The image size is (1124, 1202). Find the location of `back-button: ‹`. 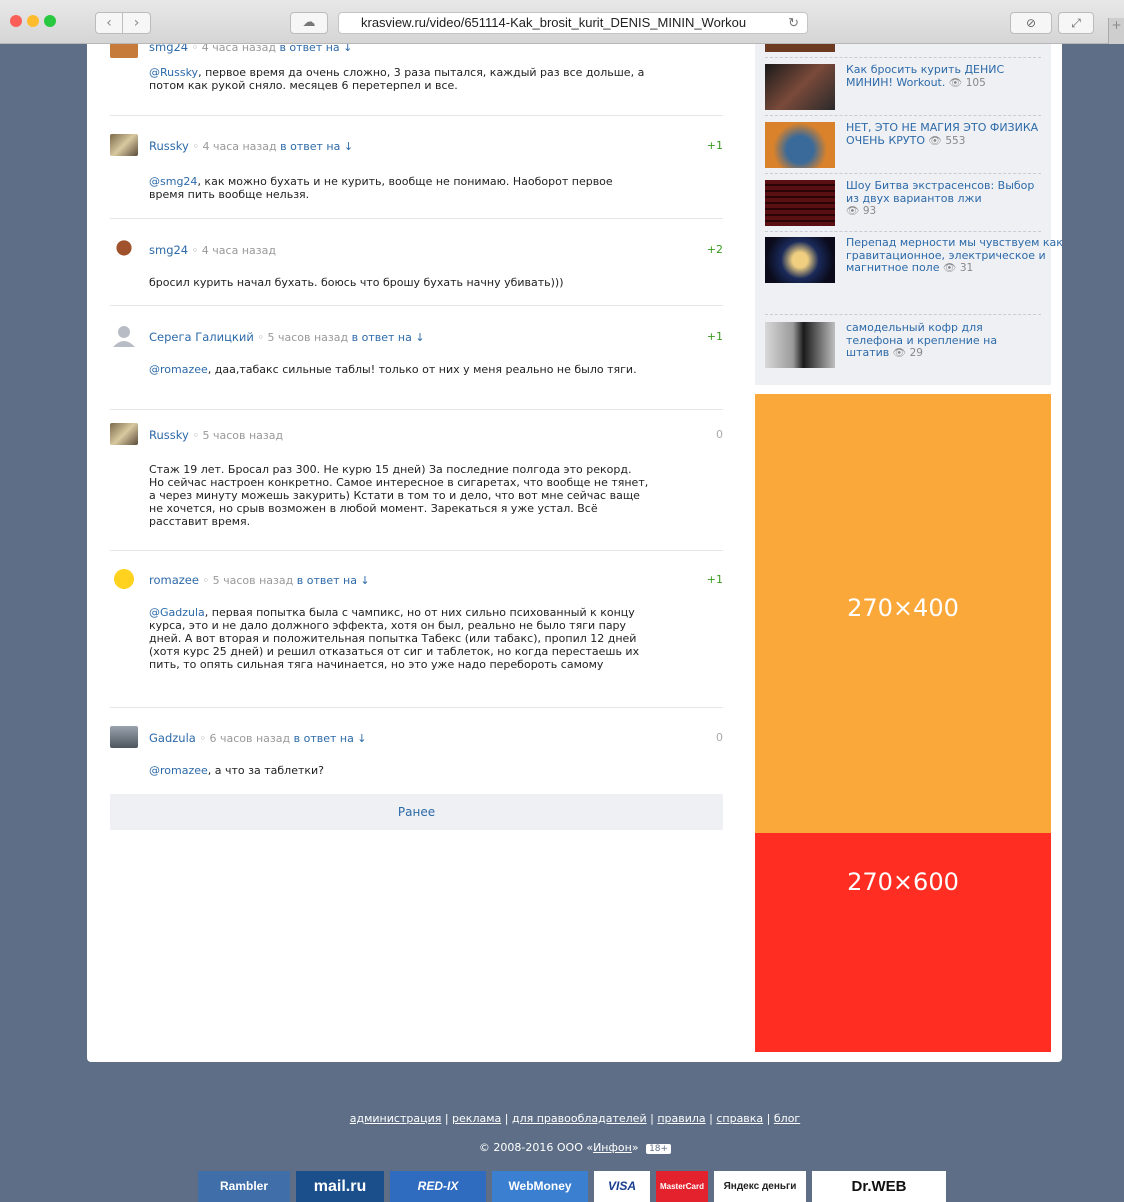

back-button: ‹ is located at coordinates (109, 23).